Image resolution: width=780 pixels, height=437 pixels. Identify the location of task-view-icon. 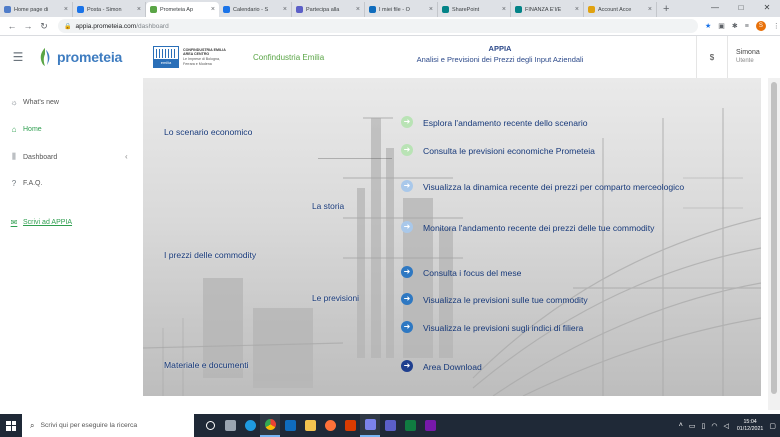
(210, 425).